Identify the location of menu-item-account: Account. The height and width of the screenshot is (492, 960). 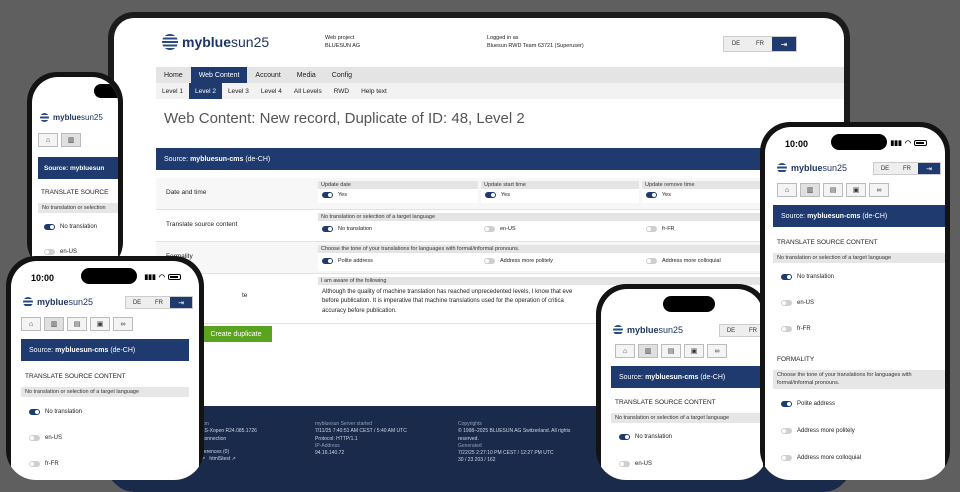
(267, 75).